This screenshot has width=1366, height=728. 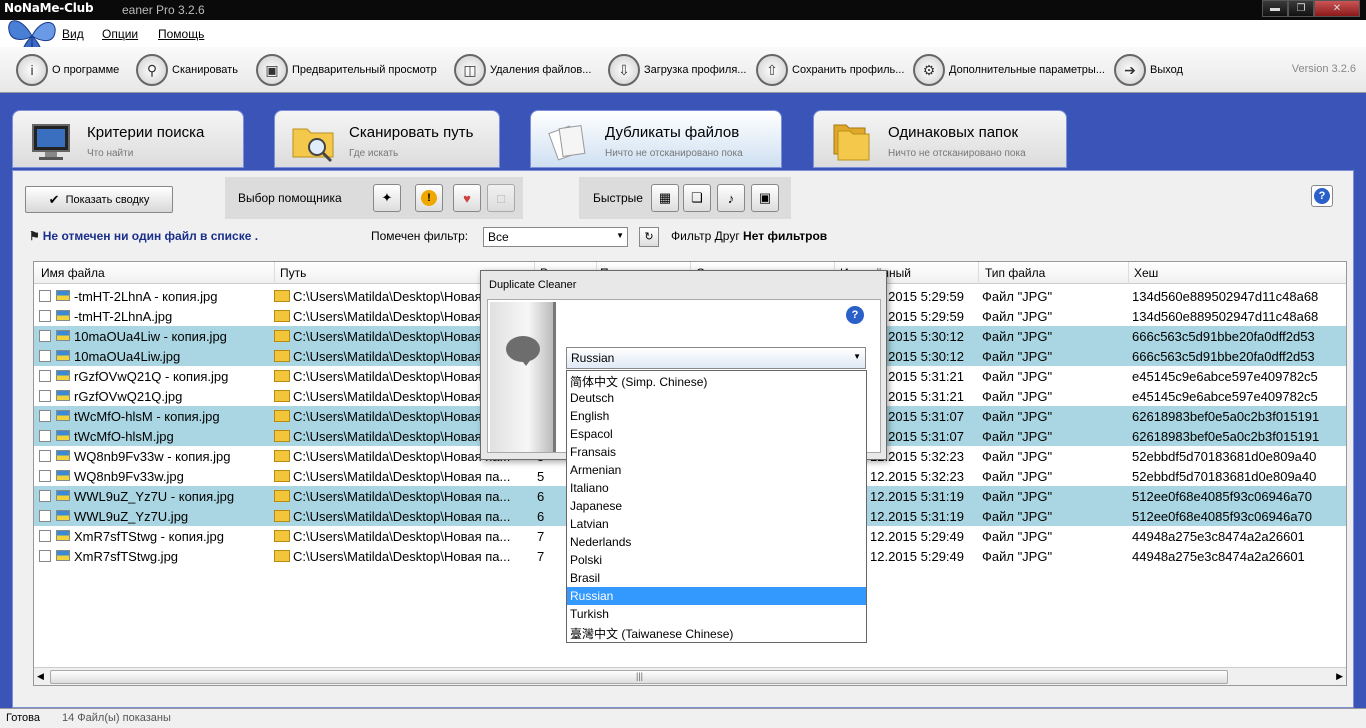 I want to click on language-option: Japanese, so click(x=716, y=506).